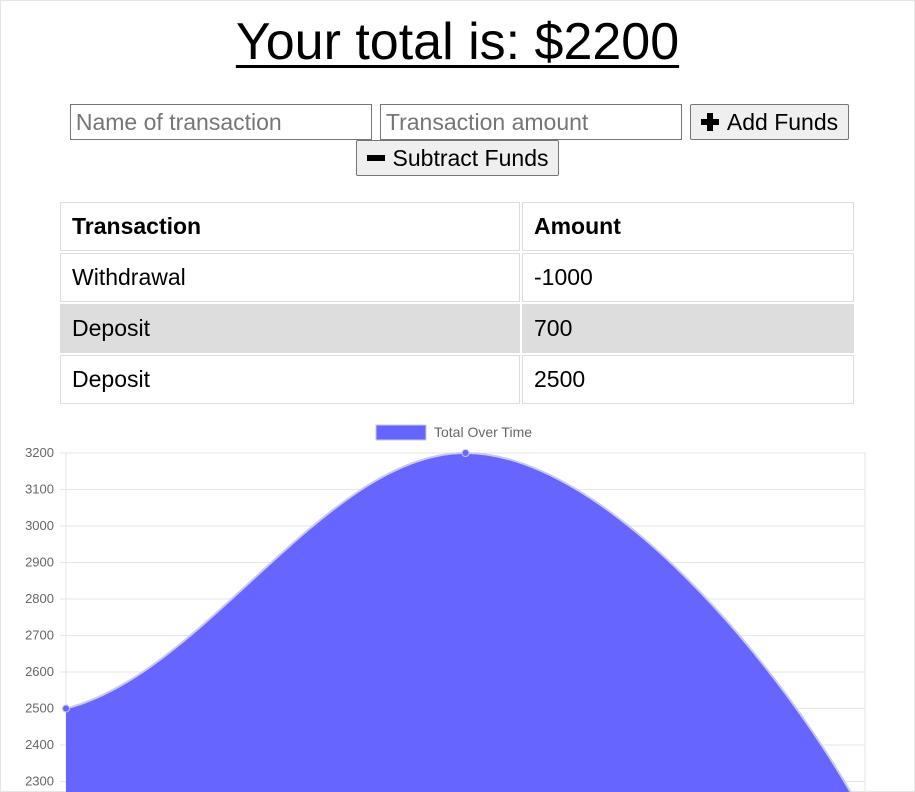 The height and width of the screenshot is (792, 915). What do you see at coordinates (290, 226) in the screenshot?
I see `header-transaction: Transaction` at bounding box center [290, 226].